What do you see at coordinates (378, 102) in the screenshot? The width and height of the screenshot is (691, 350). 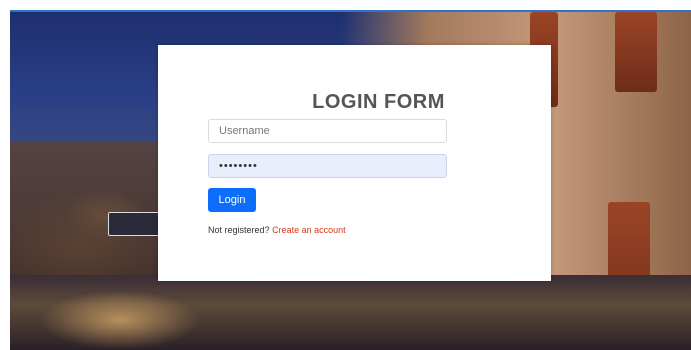 I see `login-title-text: LOGIN FORM` at bounding box center [378, 102].